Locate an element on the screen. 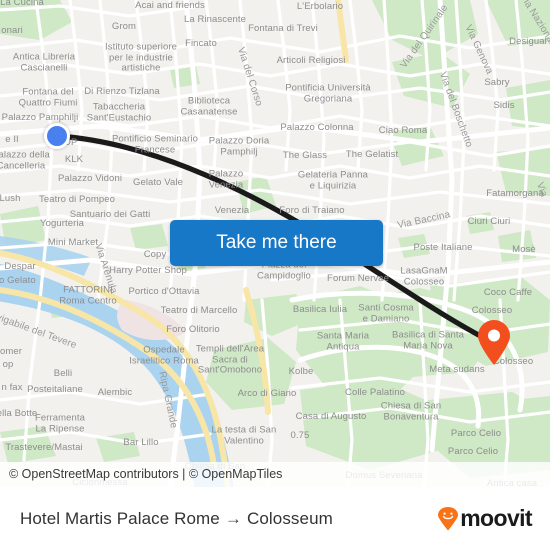 This screenshot has width=550, height=550. map-place-label: Sabry is located at coordinates (497, 82).